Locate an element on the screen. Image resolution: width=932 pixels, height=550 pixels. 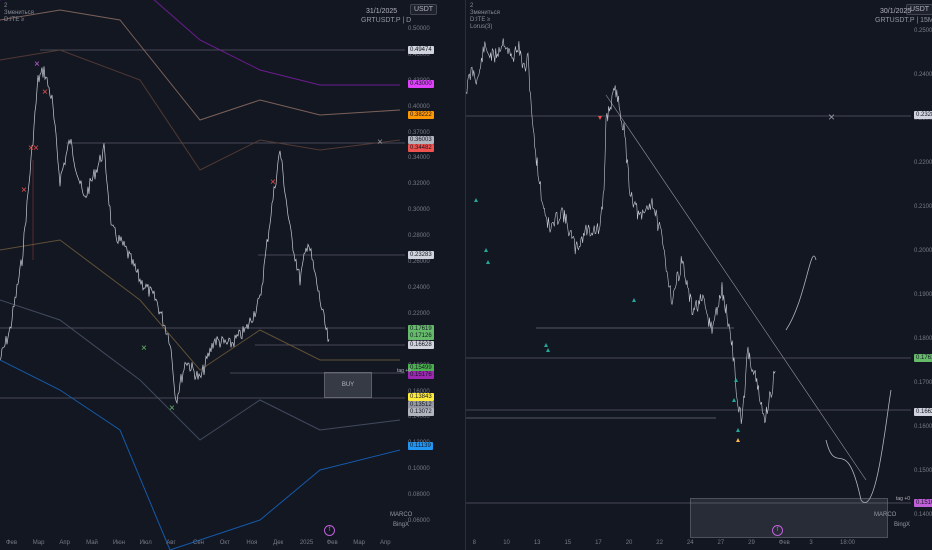
axis-tick-label: 0.50000 is located at coordinates (419, 29).